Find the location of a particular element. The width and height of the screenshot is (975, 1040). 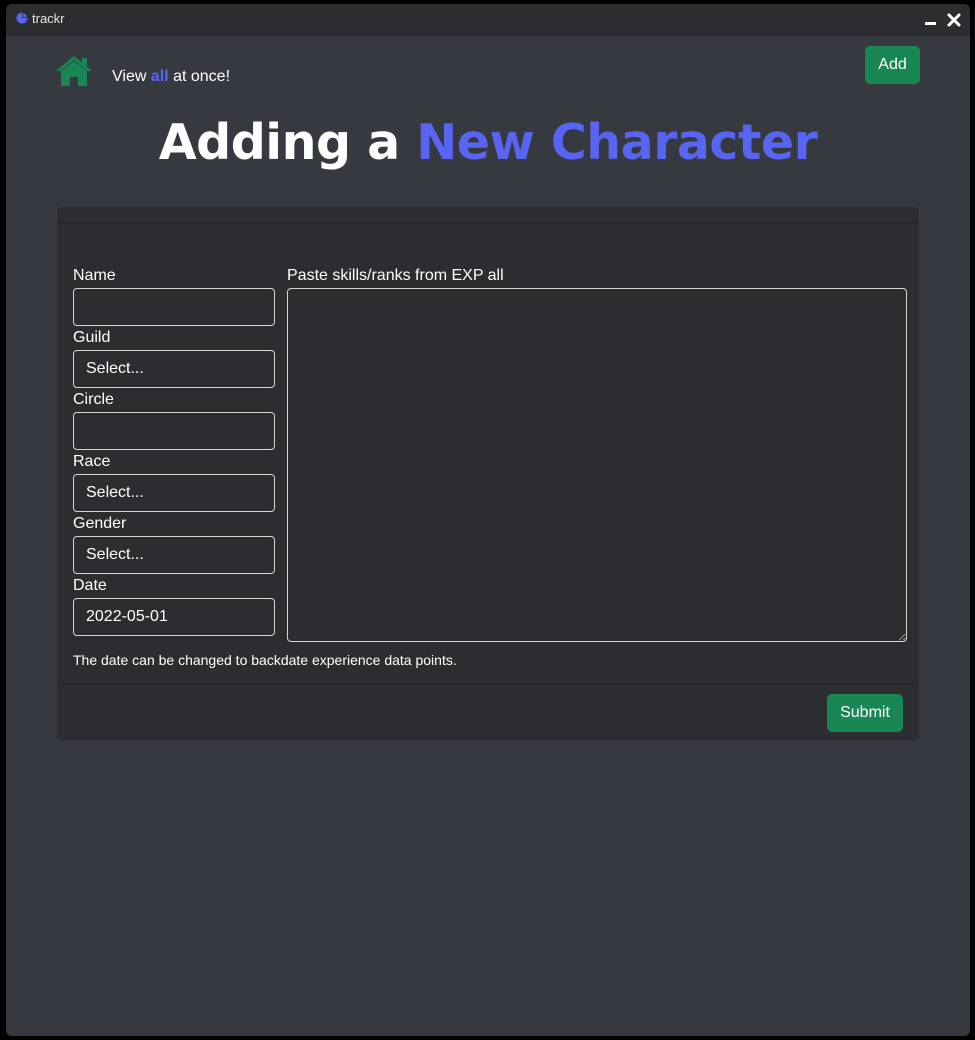

page-title: Adding a New Character is located at coordinates (488, 142).